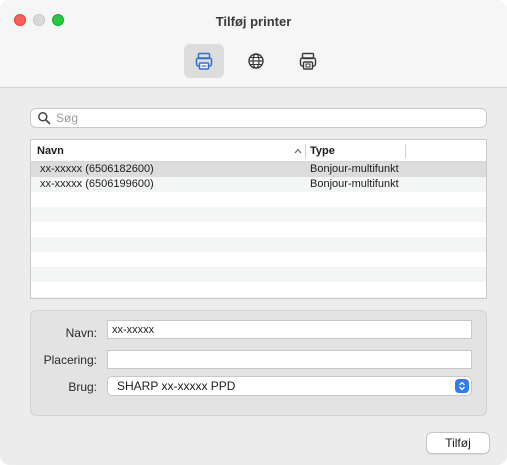 The width and height of the screenshot is (507, 465). Describe the element at coordinates (458, 443) in the screenshot. I see `add-button: Tilføj` at that location.